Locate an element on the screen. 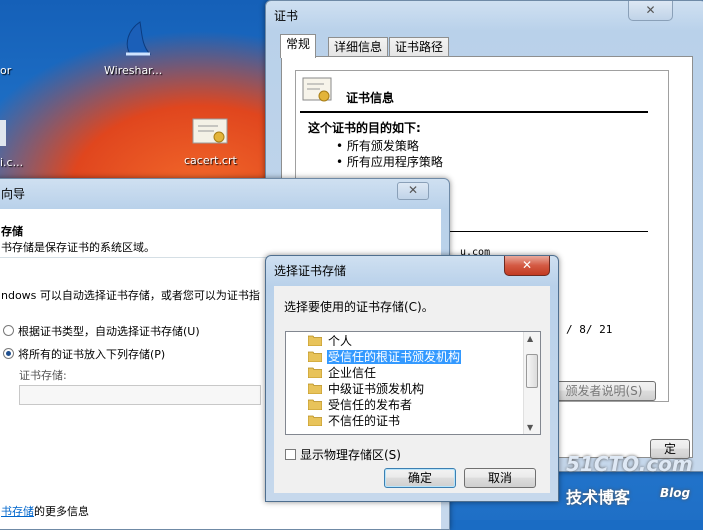 The height and width of the screenshot is (530, 703). purpose-title: 这个证书的目的如下: is located at coordinates (364, 128).